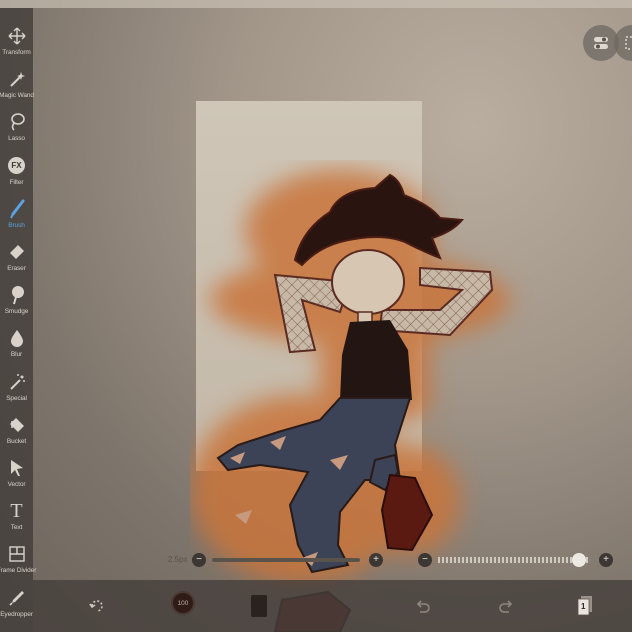  I want to click on sparkle-wand-icon, so click(17, 382).